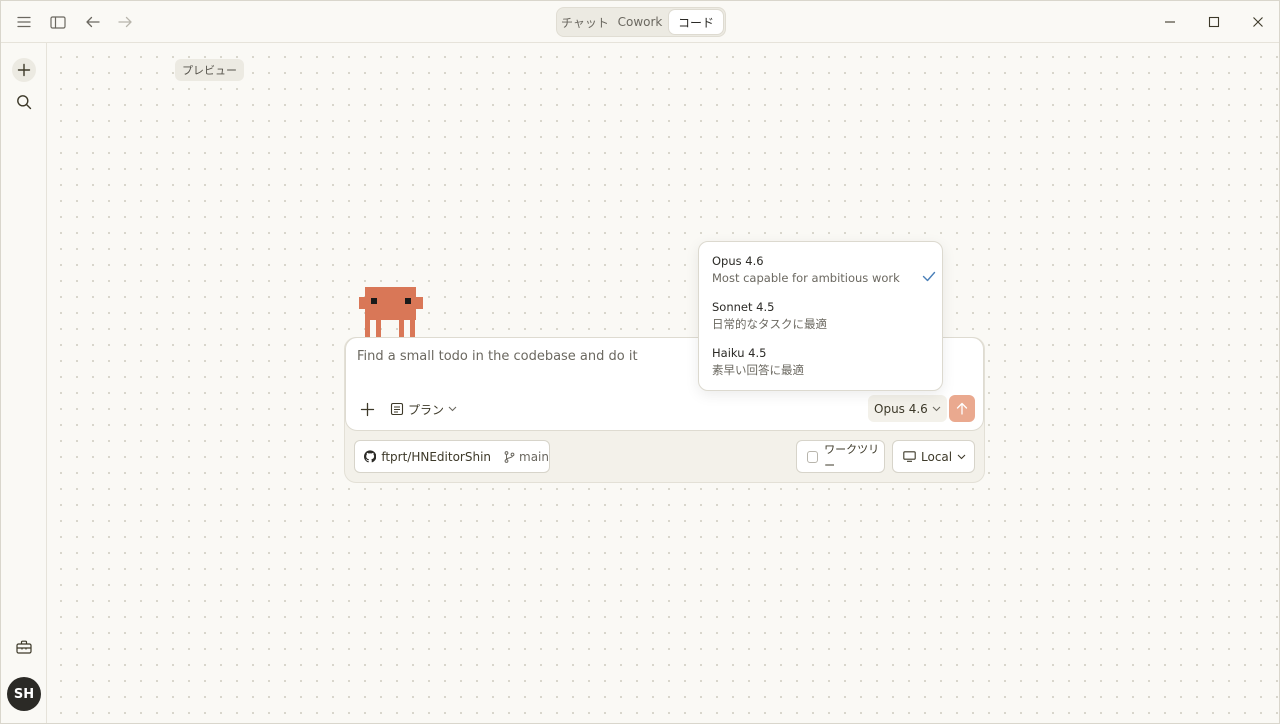  What do you see at coordinates (1170, 22) in the screenshot?
I see `minimize-icon` at bounding box center [1170, 22].